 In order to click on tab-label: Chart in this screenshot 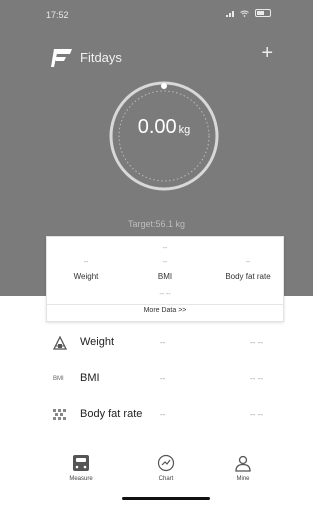, I will do `click(166, 479)`.